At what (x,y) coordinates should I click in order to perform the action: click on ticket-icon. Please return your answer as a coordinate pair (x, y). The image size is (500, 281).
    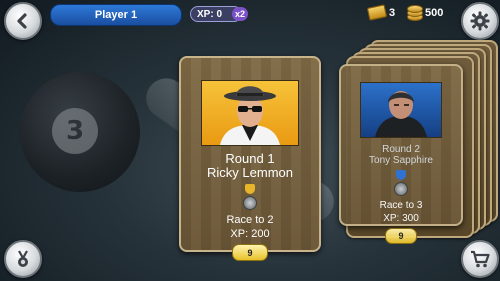
    Looking at the image, I should click on (377, 12).